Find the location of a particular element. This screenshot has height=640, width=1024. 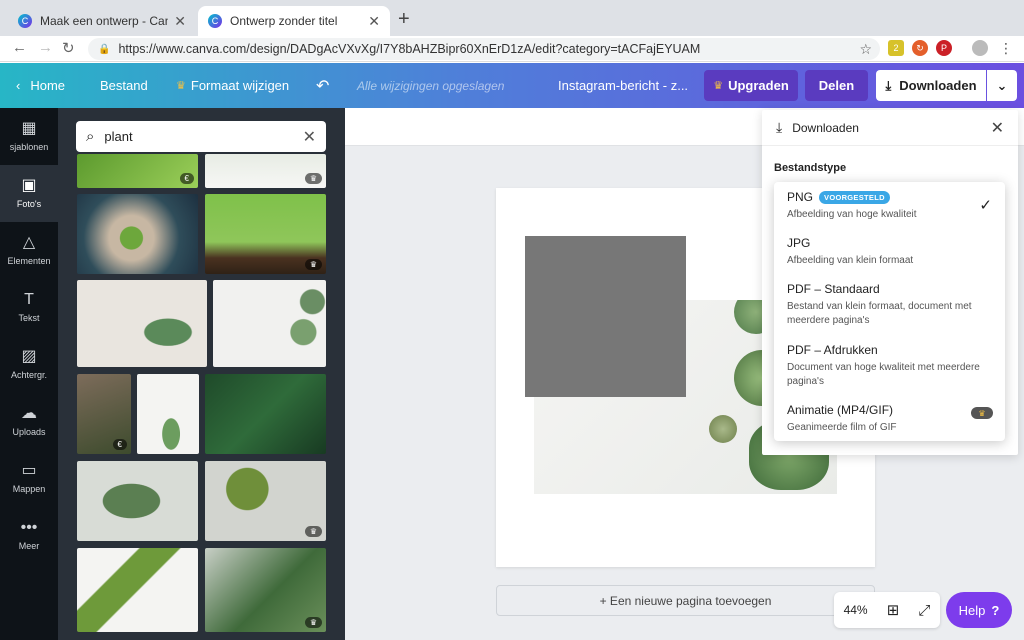

help-label: Help is located at coordinates (972, 610).